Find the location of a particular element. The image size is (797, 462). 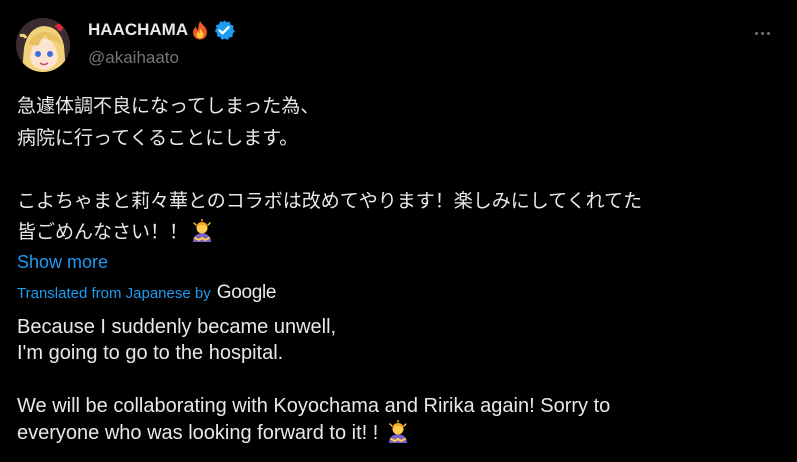

display-name: HAACHAMA is located at coordinates (138, 30).